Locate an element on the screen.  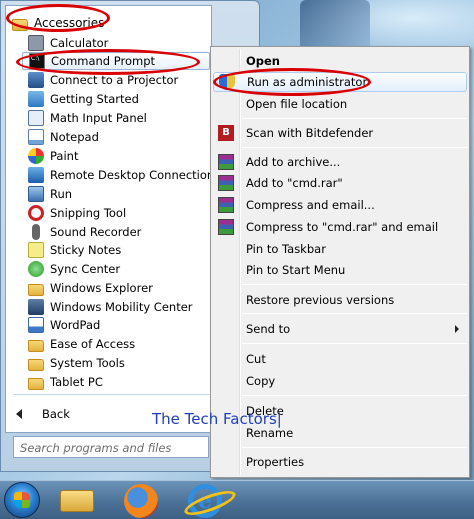
program-label: Sync Center is located at coordinates (85, 269).